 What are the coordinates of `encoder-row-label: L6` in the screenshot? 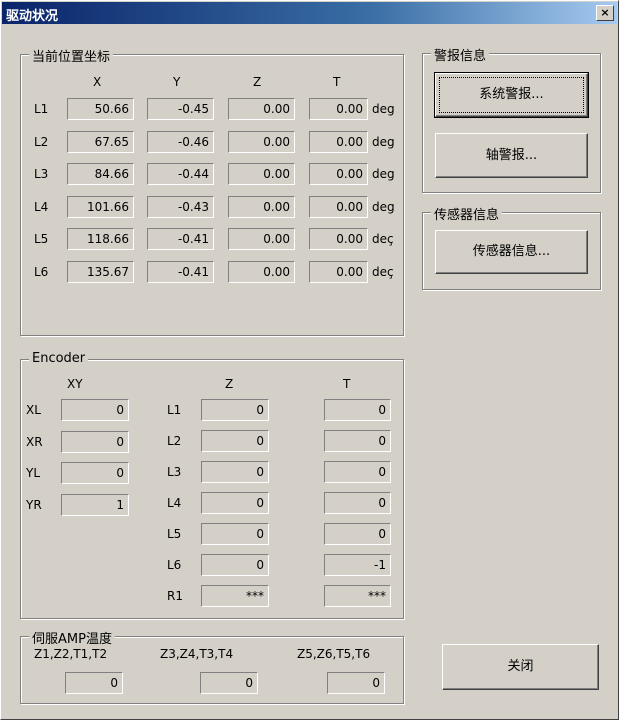 It's located at (174, 565).